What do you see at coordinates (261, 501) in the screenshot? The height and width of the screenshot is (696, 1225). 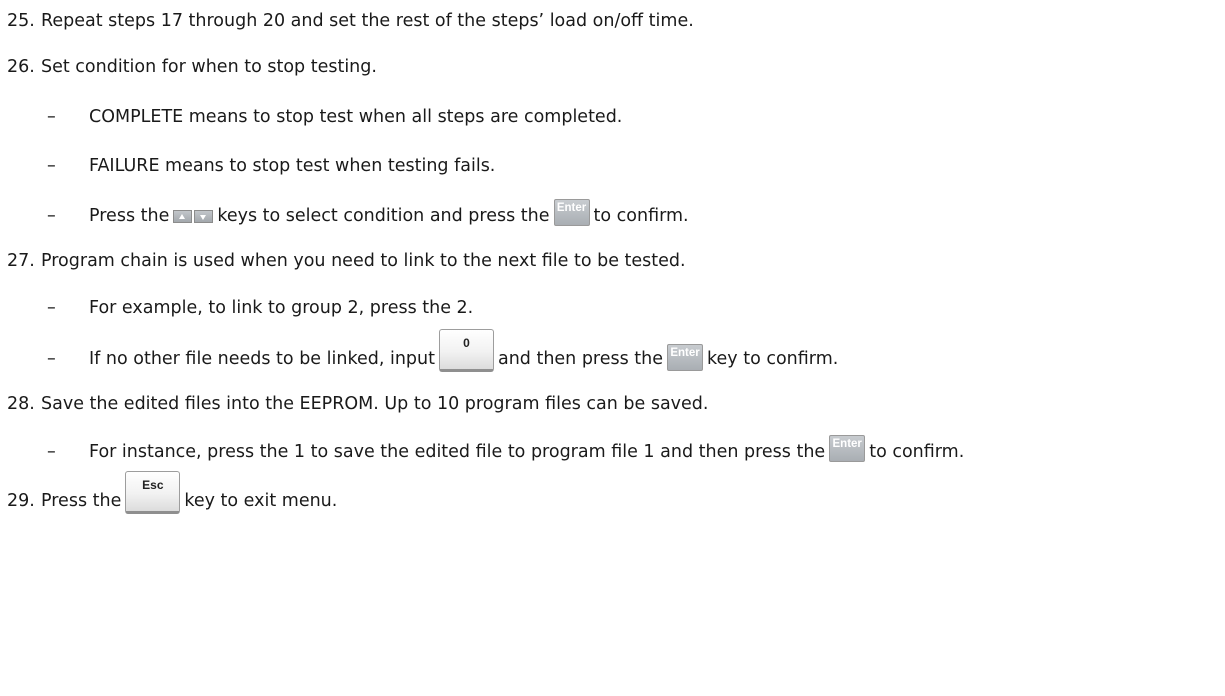 I see `step-text-after: key to exit menu.` at bounding box center [261, 501].